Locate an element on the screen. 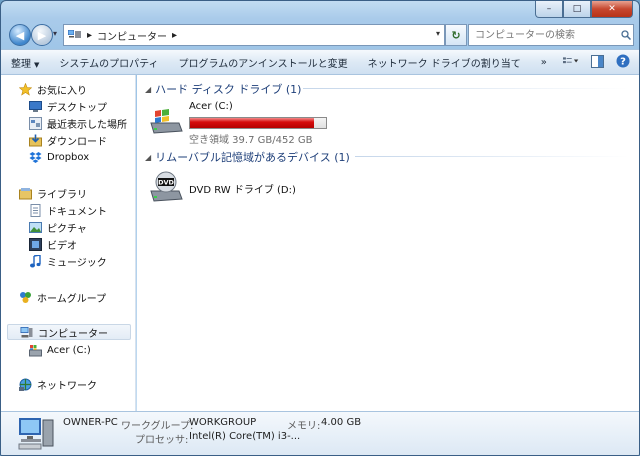 The height and width of the screenshot is (456, 640). drive-usage-bar is located at coordinates (258, 123).